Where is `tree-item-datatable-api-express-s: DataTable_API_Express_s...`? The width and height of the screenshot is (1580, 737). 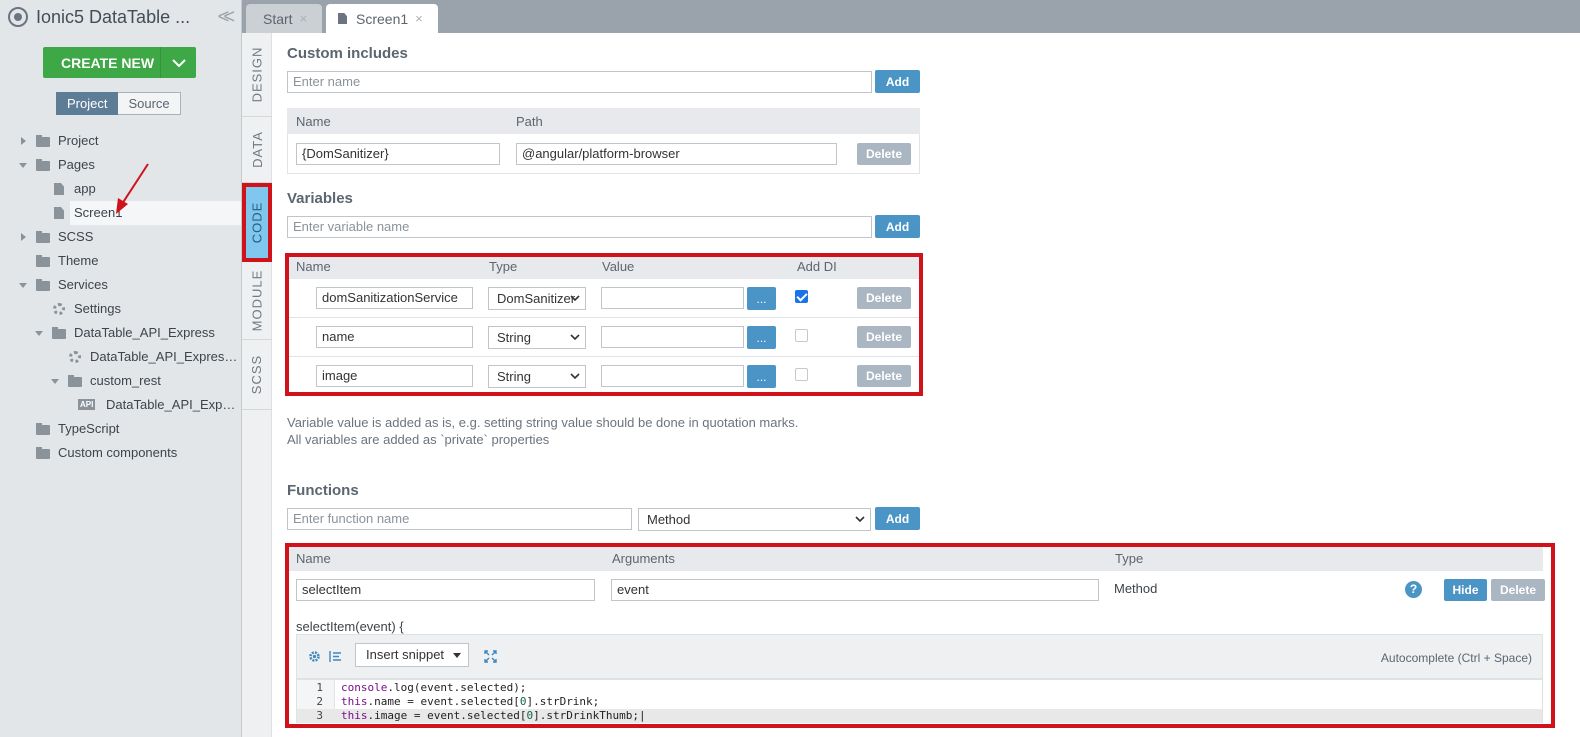 tree-item-datatable-api-express-s: DataTable_API_Express_s... is located at coordinates (120, 357).